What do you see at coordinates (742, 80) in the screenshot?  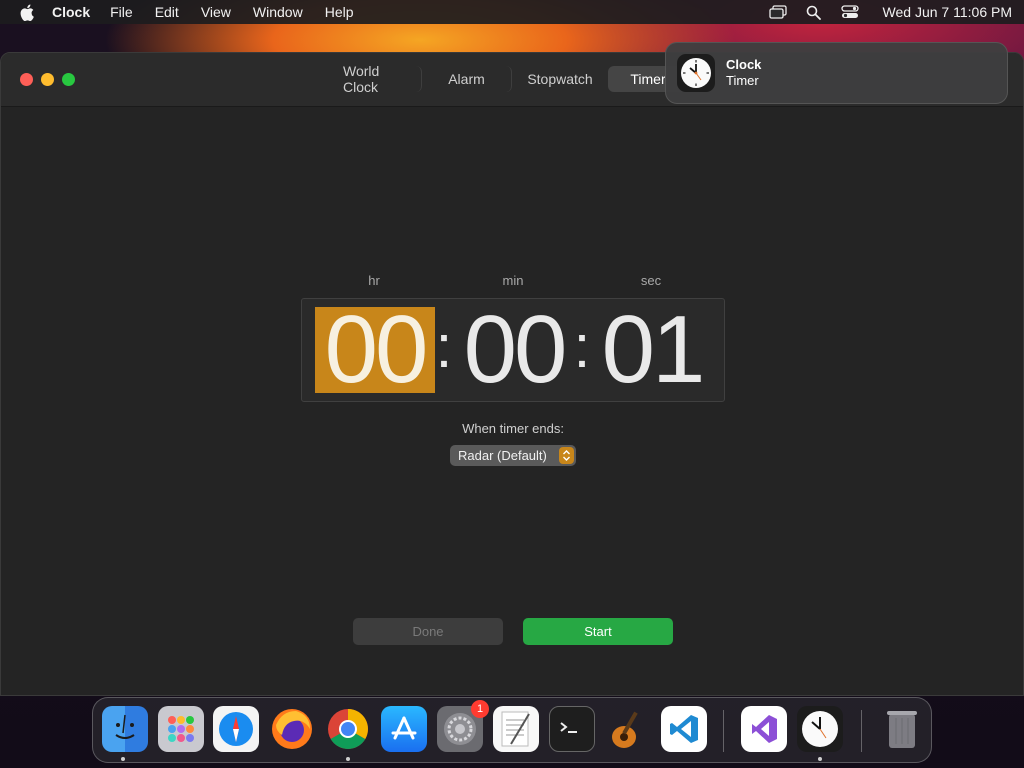 I see `notification-body: Timer` at bounding box center [742, 80].